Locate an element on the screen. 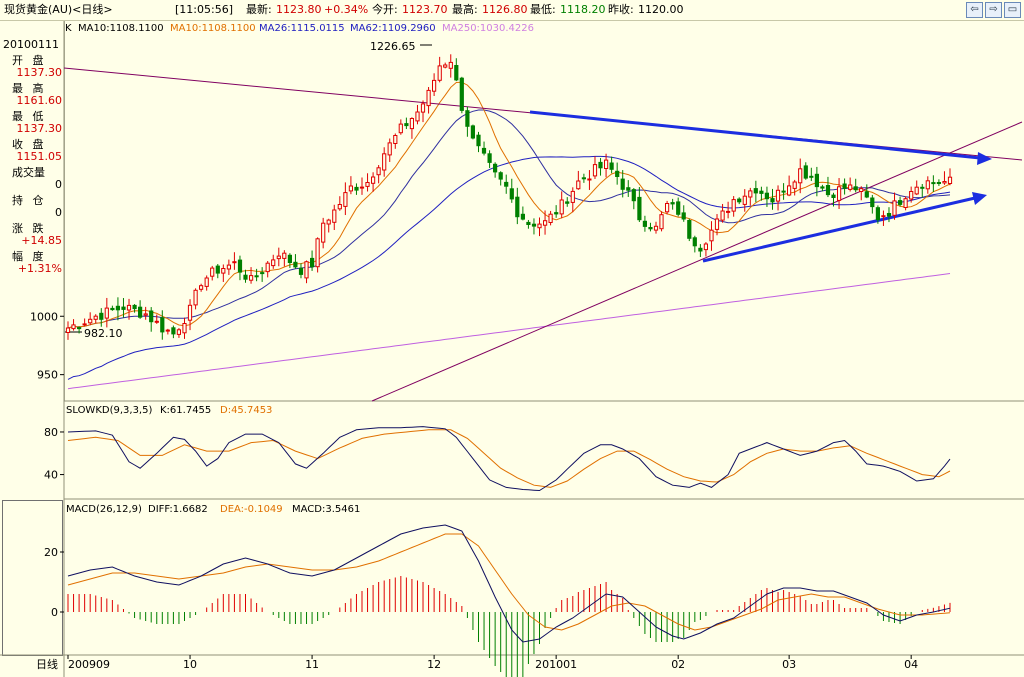 The width and height of the screenshot is (1024, 677). ma250-legend: MA250:1030.4226 is located at coordinates (488, 28).